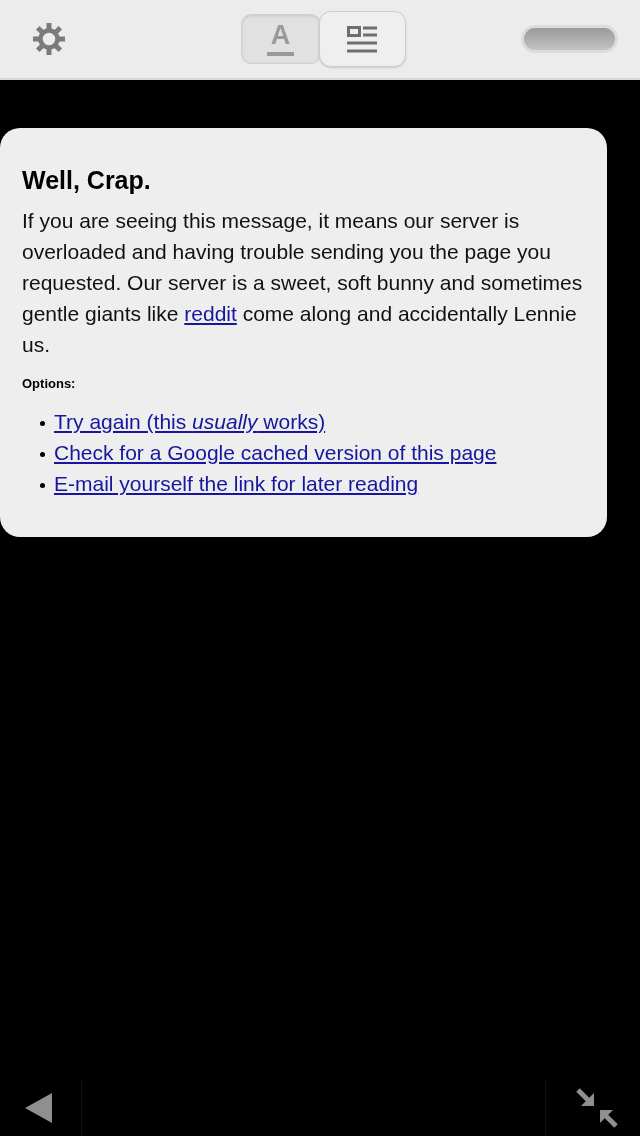 This screenshot has height=1136, width=640. I want to click on settings-icon, so click(49, 39).